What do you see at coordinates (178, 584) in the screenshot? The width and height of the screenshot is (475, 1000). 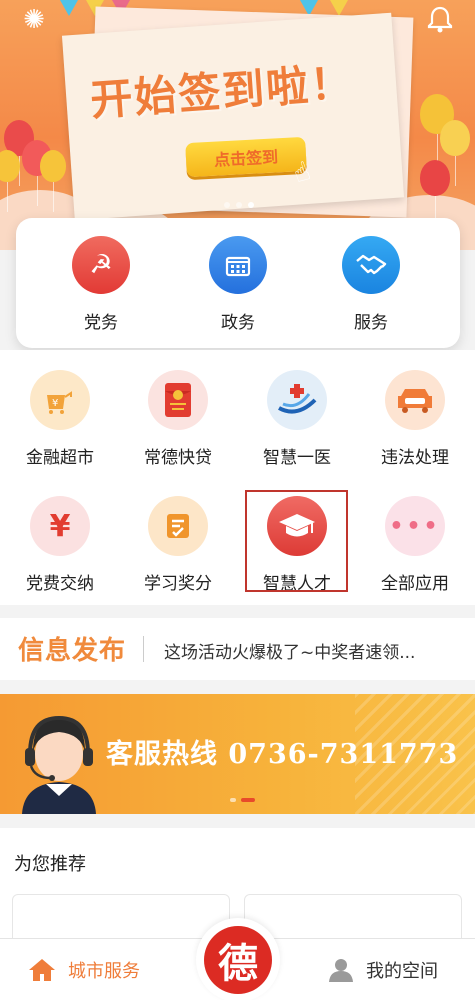 I see `app-label: 学习奖分` at bounding box center [178, 584].